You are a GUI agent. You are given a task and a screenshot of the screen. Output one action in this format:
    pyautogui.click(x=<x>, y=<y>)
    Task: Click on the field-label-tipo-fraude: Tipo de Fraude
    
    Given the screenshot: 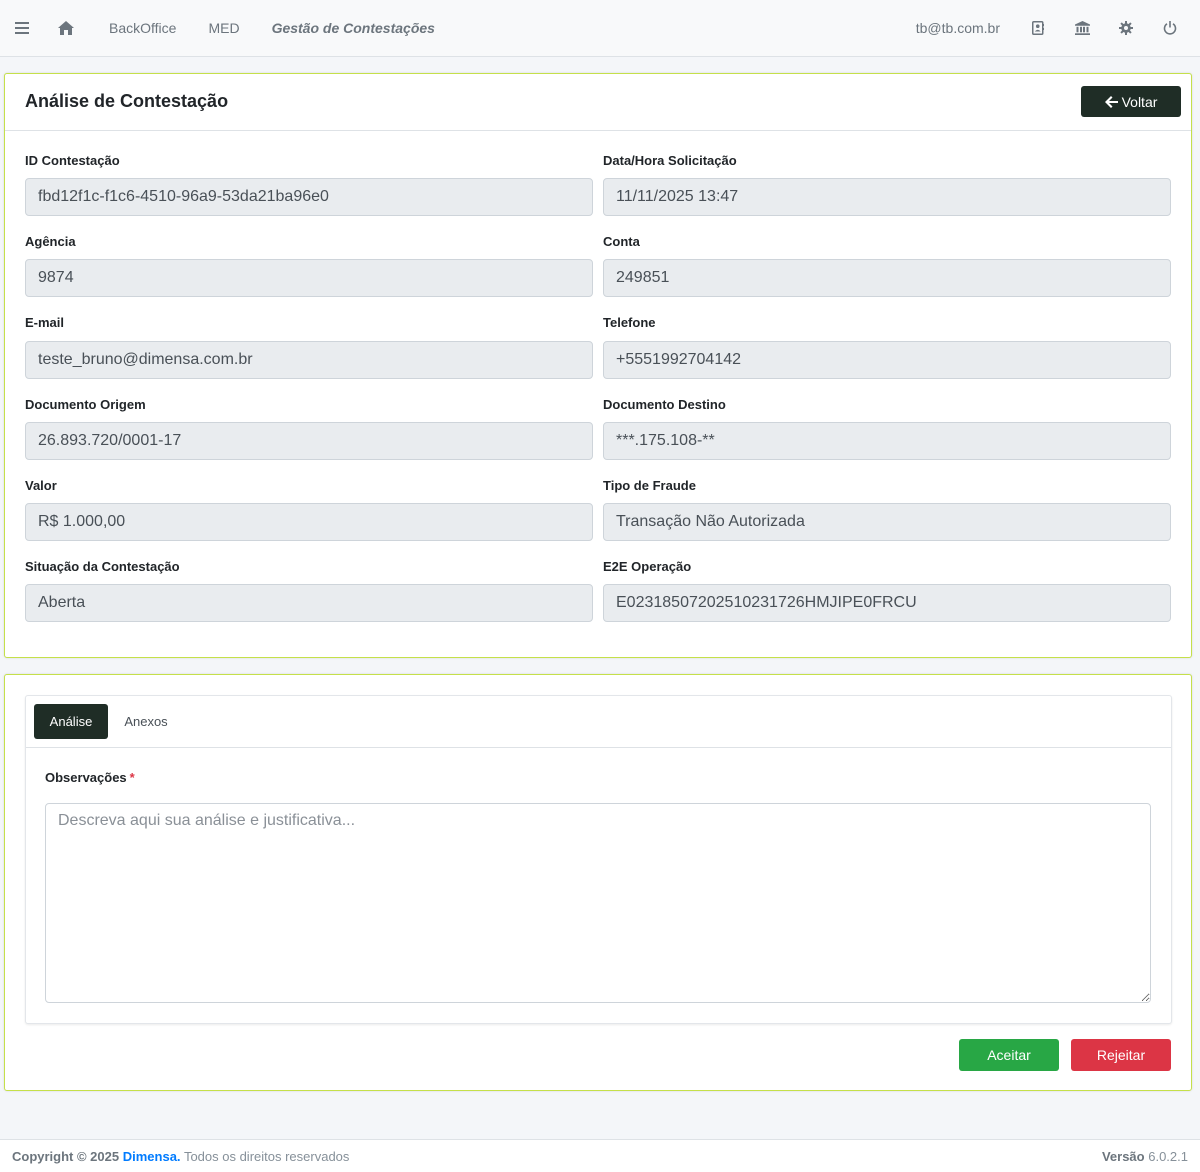 What is the action you would take?
    pyautogui.click(x=649, y=485)
    